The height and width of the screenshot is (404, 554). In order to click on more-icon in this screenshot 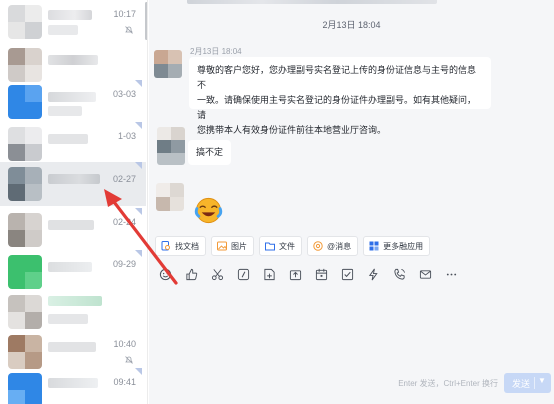, I will do `click(451, 274)`.